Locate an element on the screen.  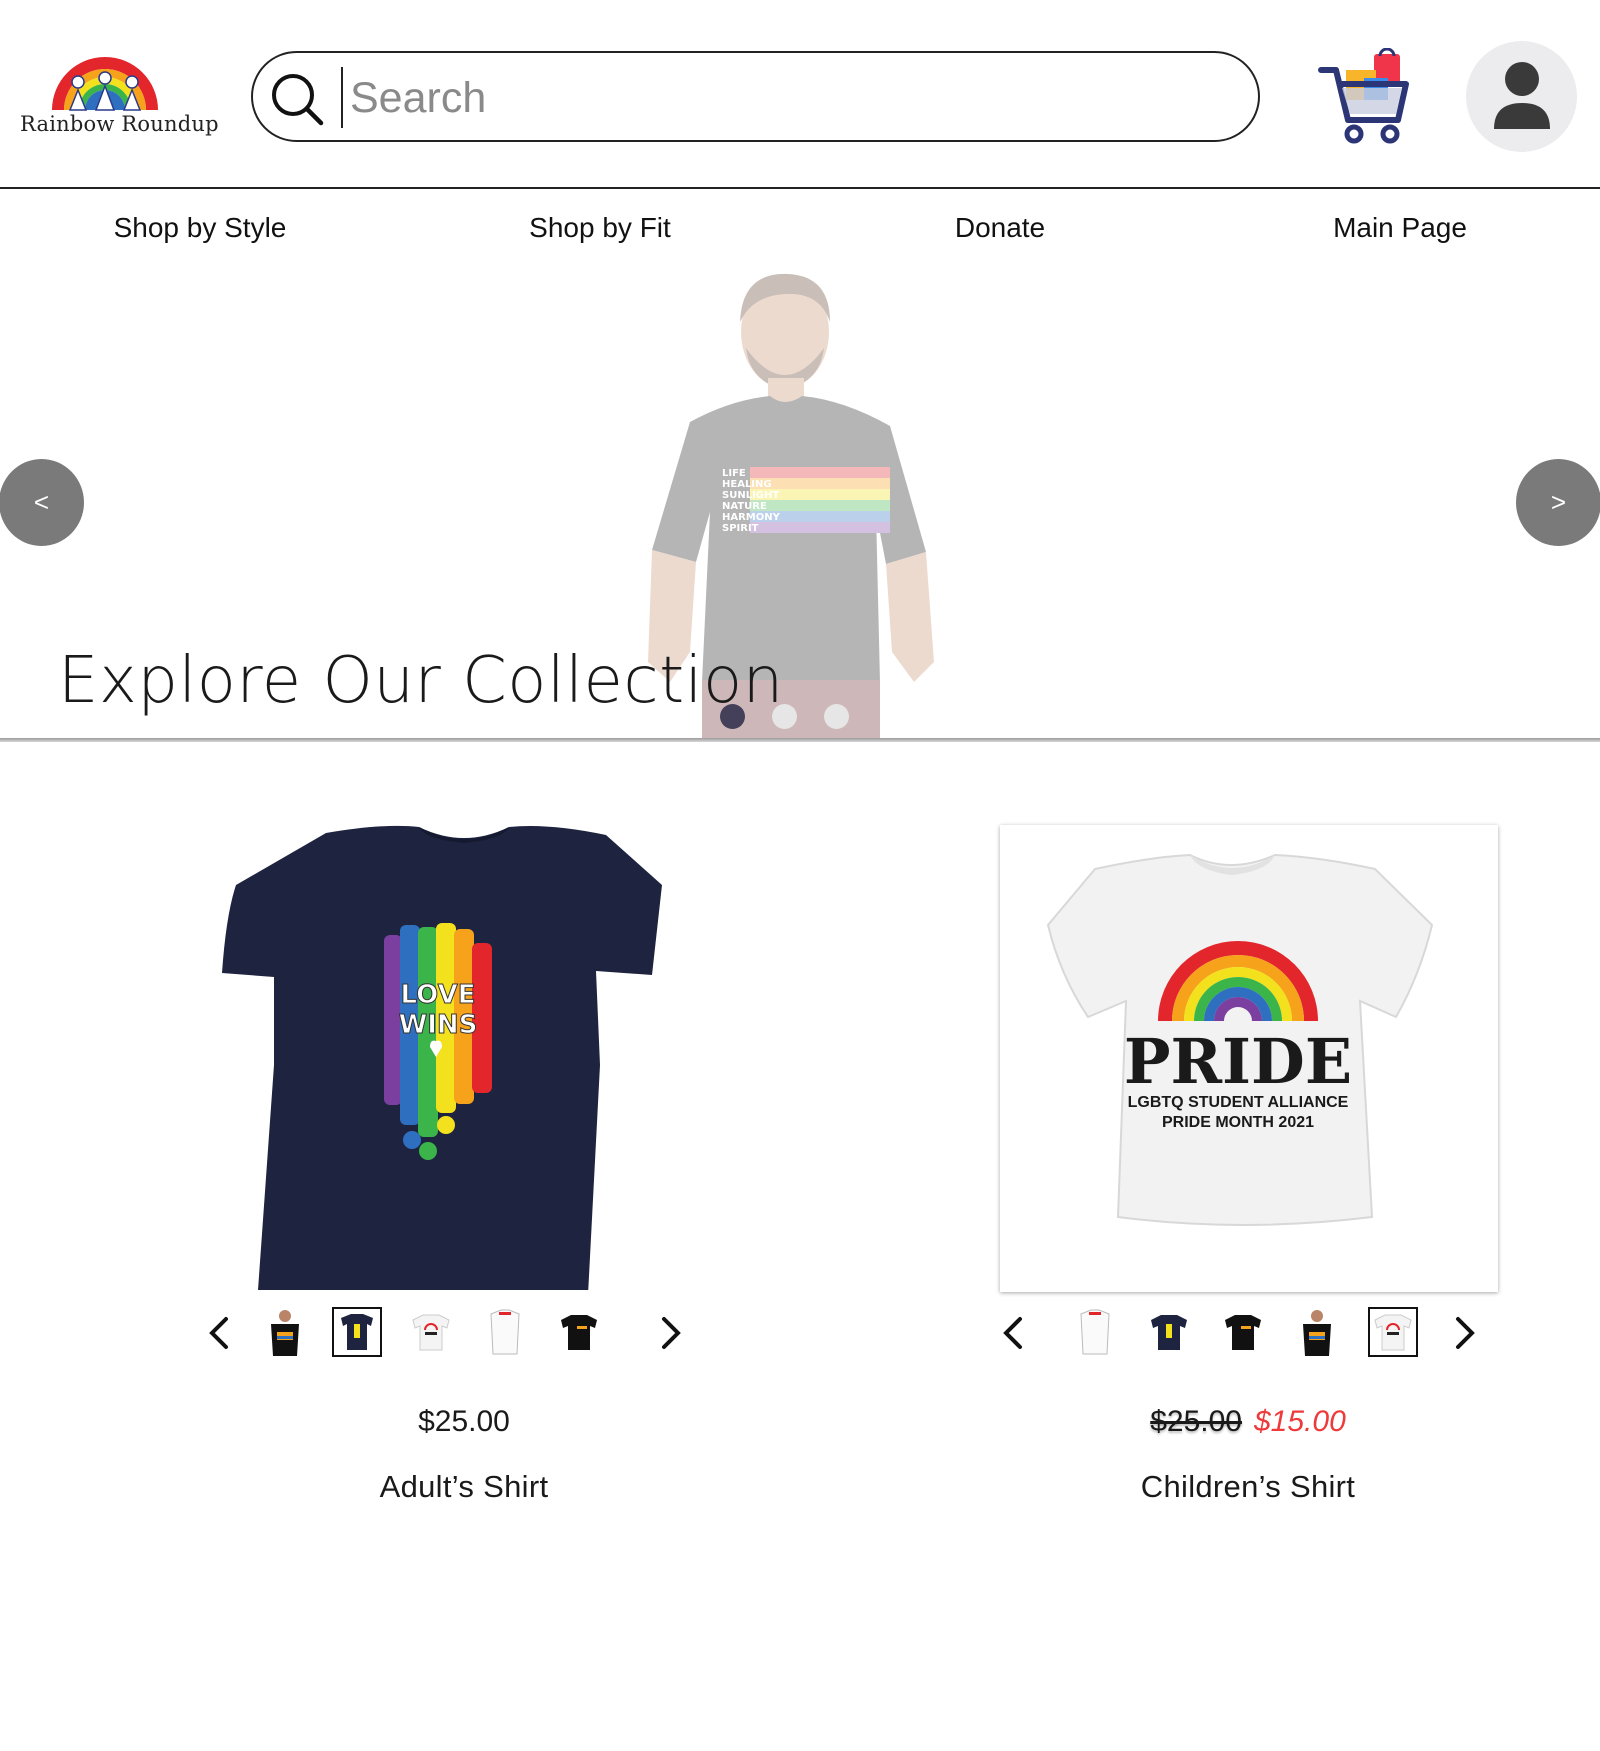
rainbow-logo-icon is located at coordinates (105, 84).